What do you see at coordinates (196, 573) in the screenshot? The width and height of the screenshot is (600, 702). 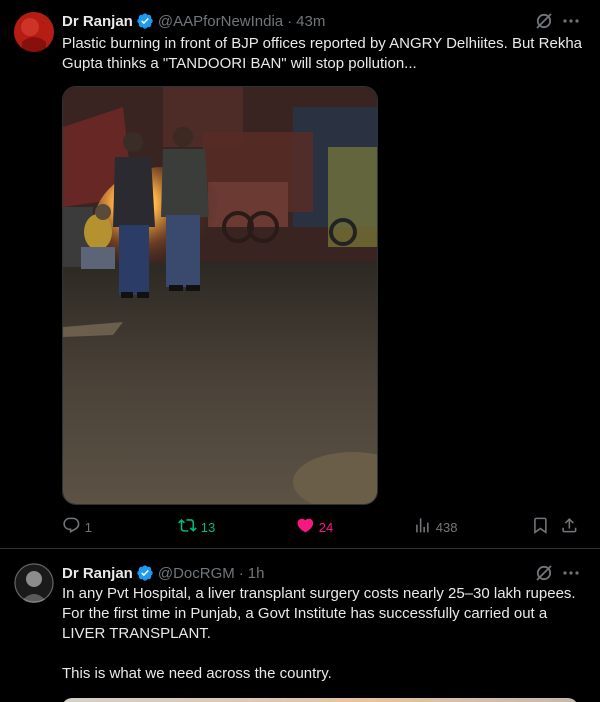 I see `author-handle: @DocRGM` at bounding box center [196, 573].